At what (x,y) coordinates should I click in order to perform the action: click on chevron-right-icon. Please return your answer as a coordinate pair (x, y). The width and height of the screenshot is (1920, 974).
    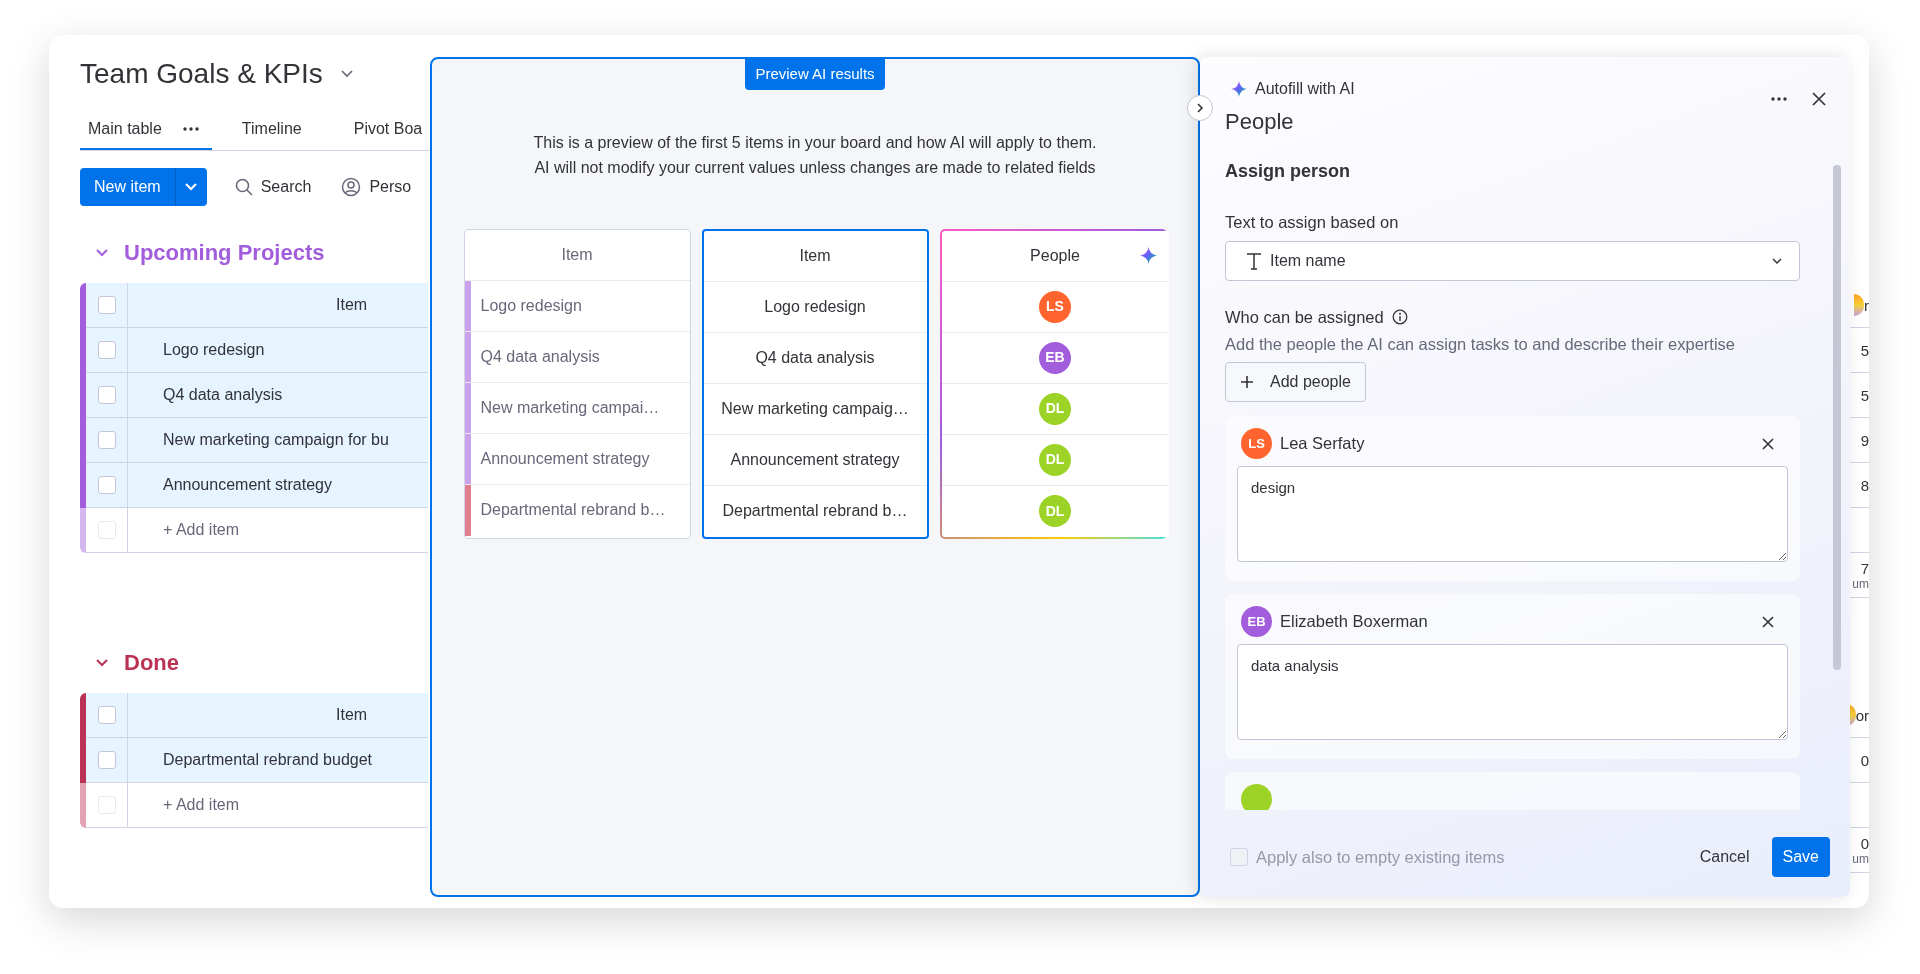
    Looking at the image, I should click on (1200, 108).